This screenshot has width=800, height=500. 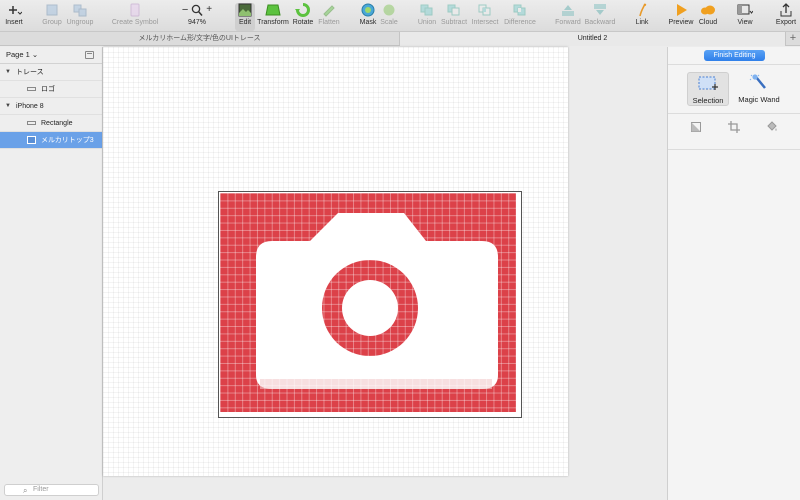 I want to click on transform-icon, so click(x=273, y=10).